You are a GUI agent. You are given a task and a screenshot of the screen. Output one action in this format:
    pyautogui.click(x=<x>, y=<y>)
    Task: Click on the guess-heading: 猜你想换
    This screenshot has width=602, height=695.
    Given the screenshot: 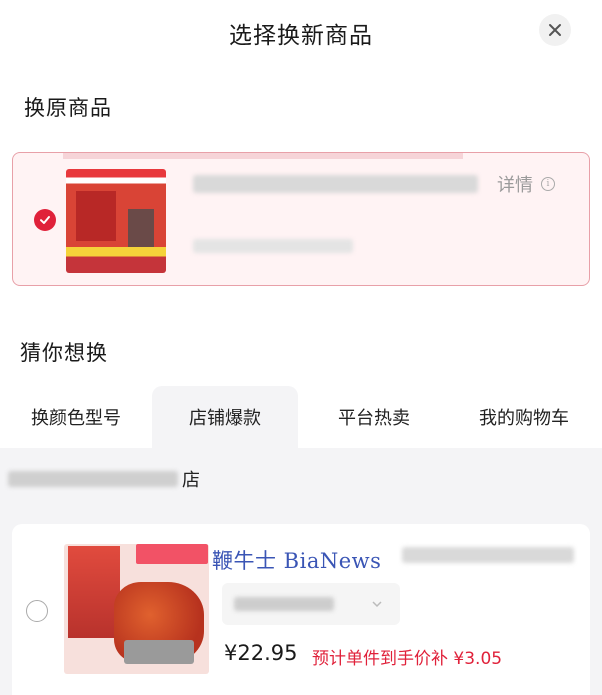 What is the action you would take?
    pyautogui.click(x=64, y=353)
    